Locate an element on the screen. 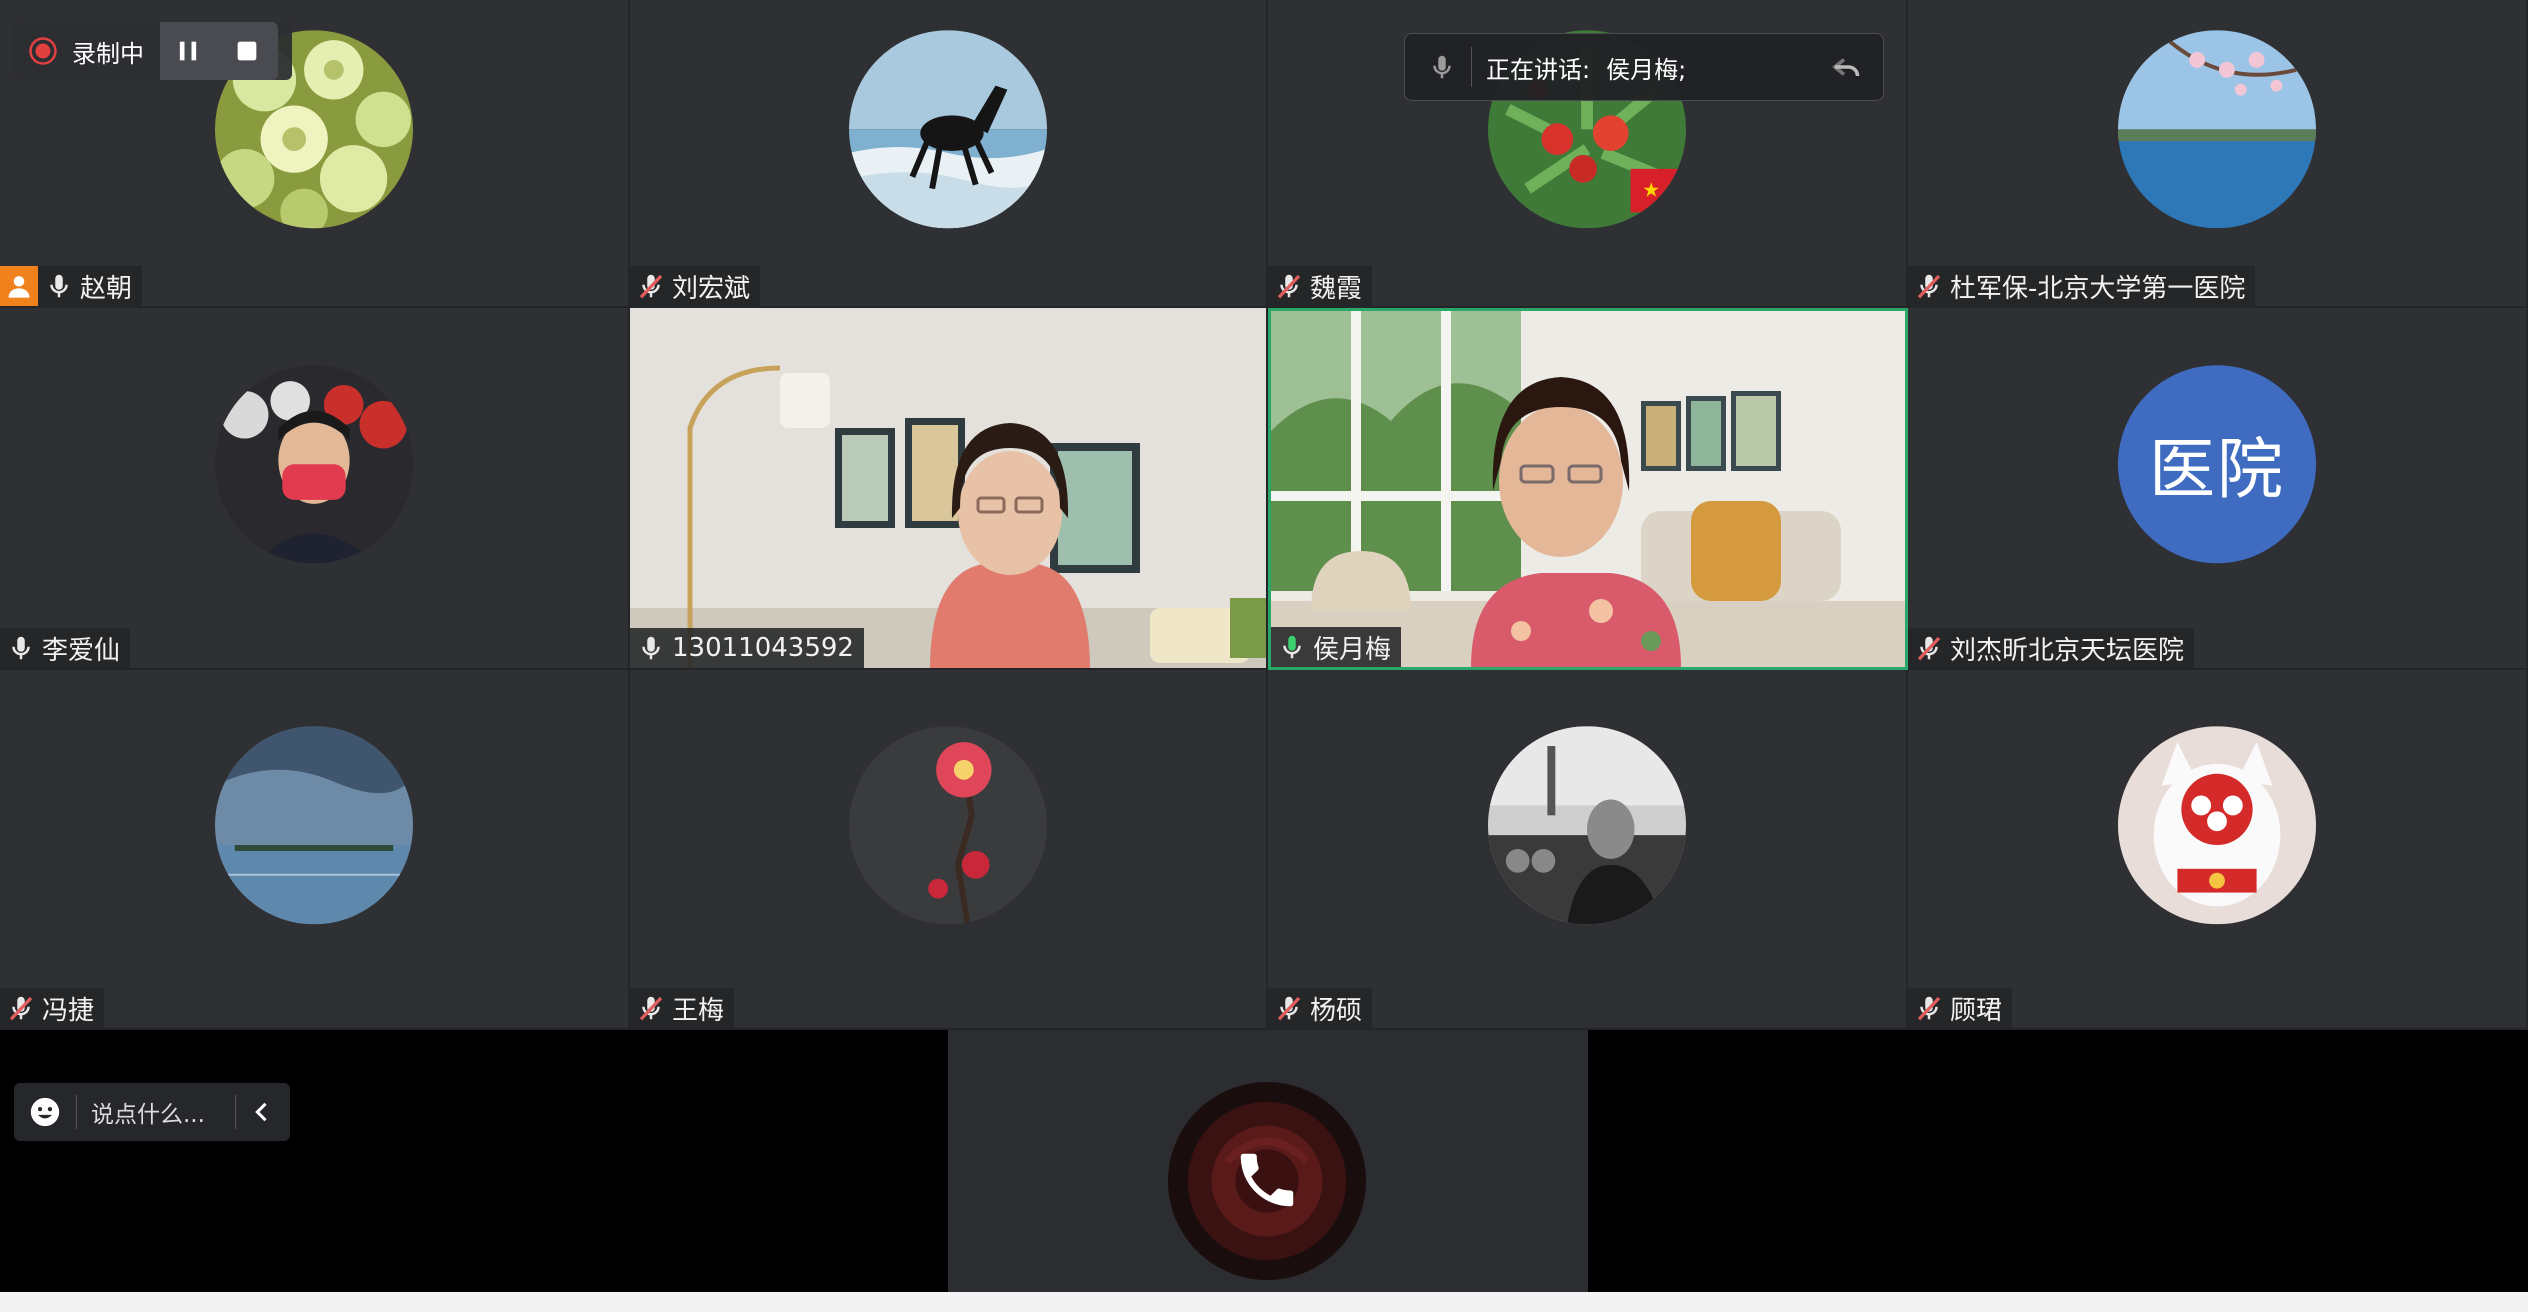  participant-name: 刘宏斌 is located at coordinates (711, 288).